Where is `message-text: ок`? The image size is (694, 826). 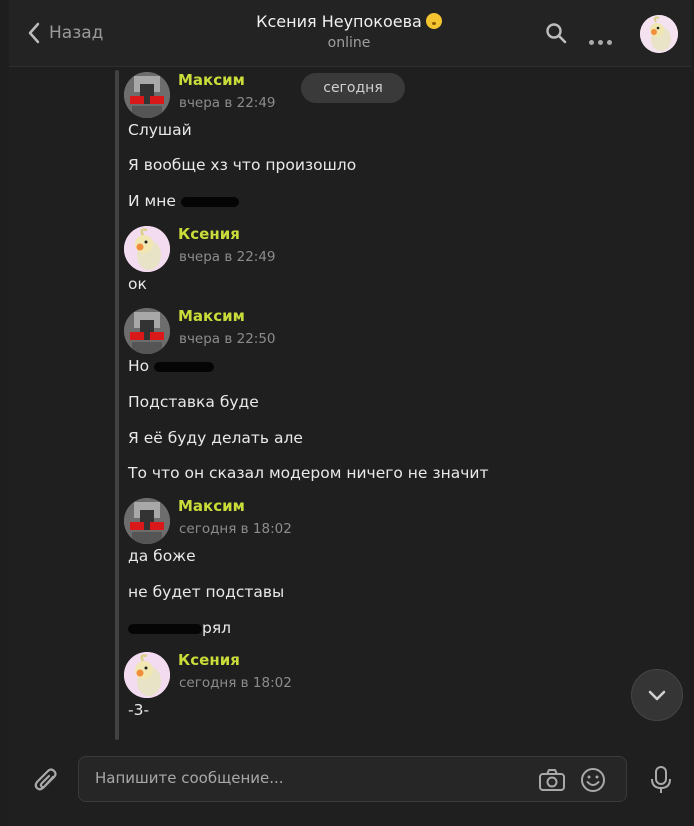
message-text: ок is located at coordinates (137, 284).